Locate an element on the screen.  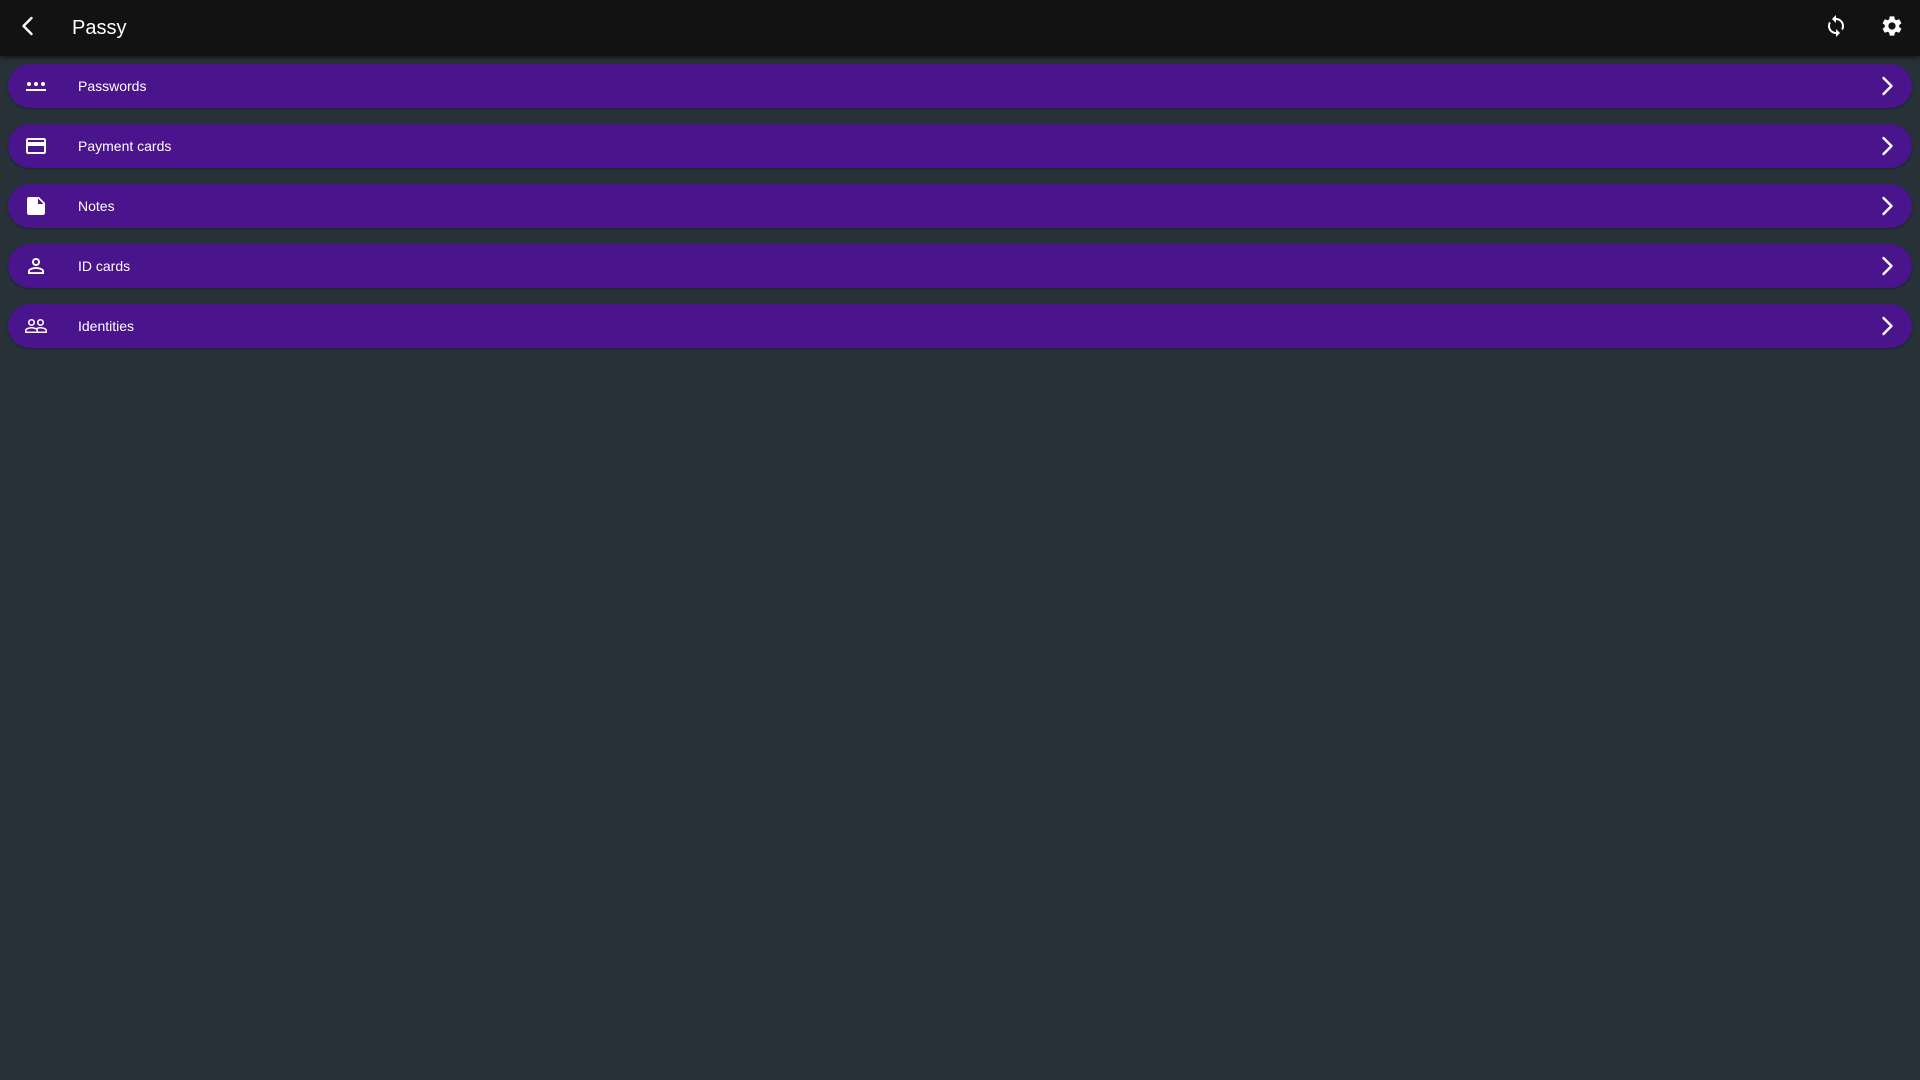
category-label: Notes is located at coordinates (96, 206).